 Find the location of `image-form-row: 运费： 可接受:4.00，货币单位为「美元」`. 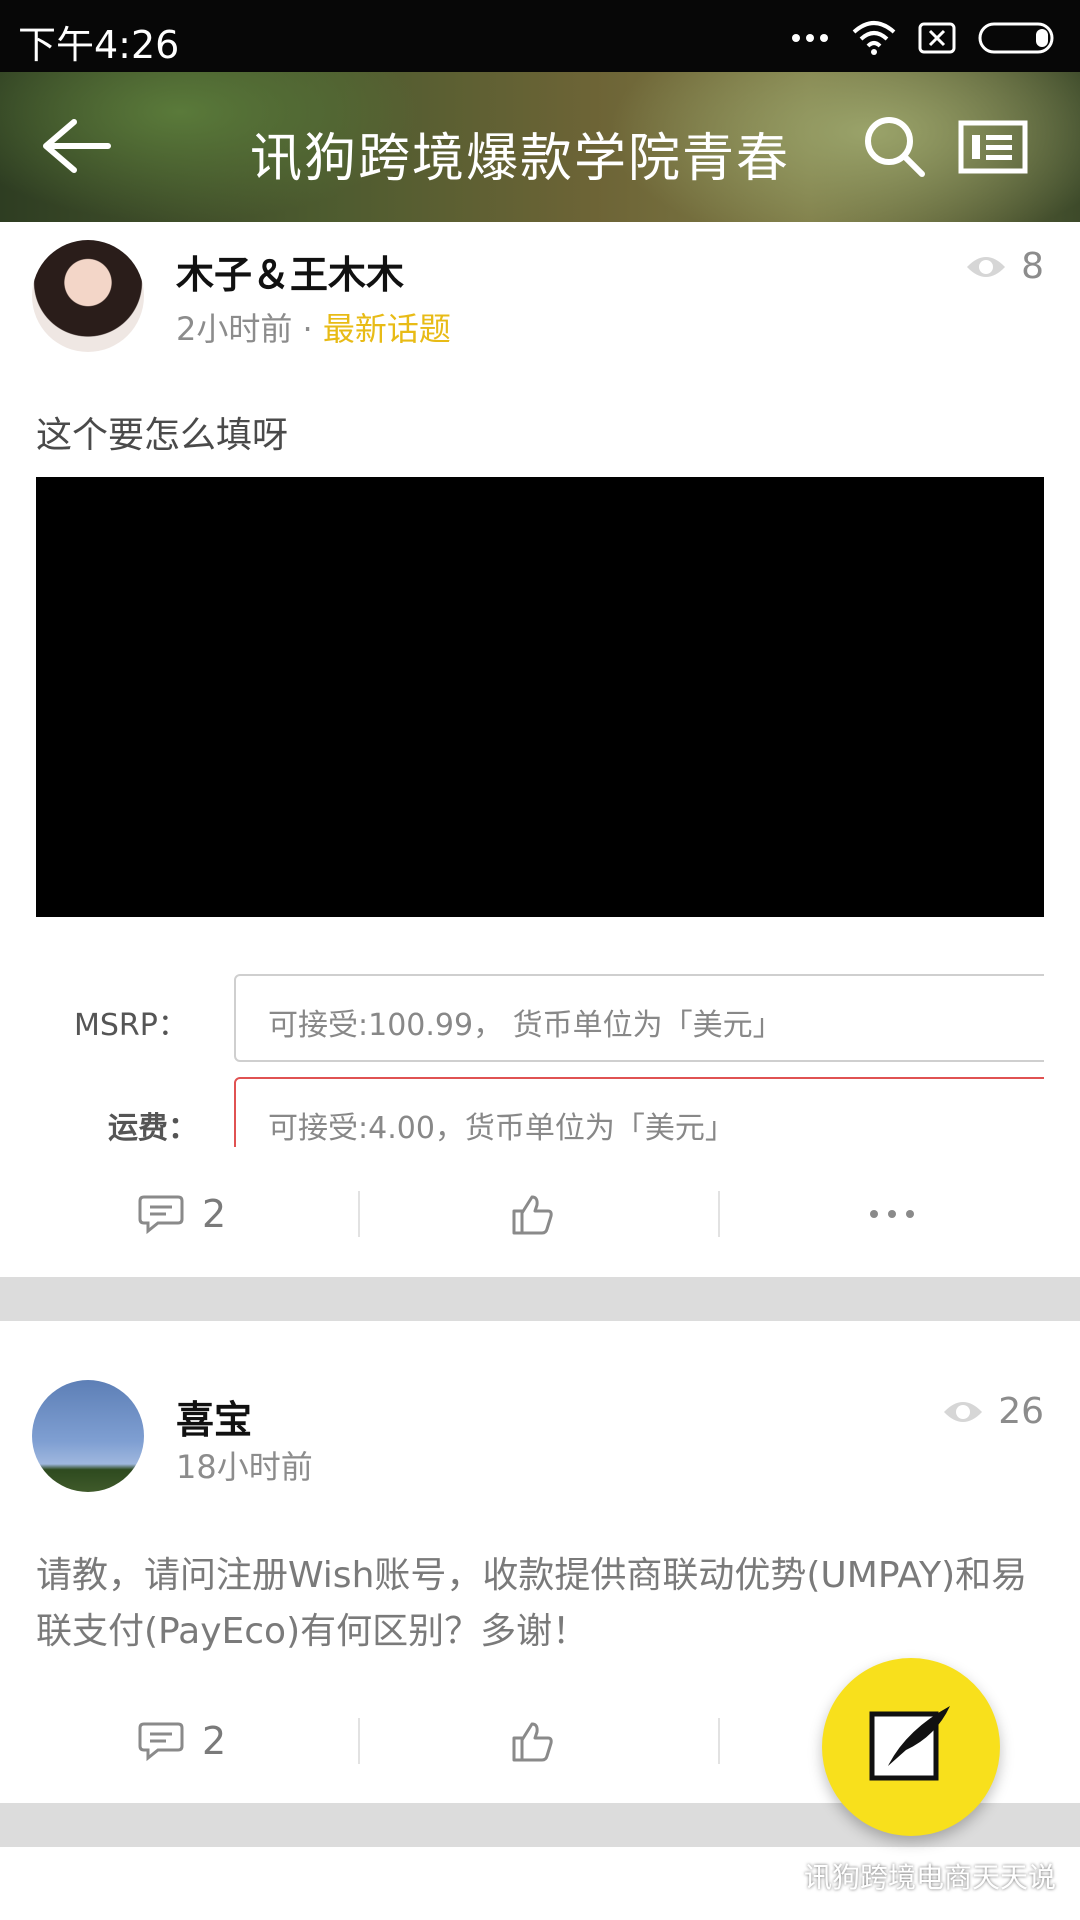

image-form-row: 运费： 可接受:4.00，货币单位为「美元」 is located at coordinates (540, 1112).